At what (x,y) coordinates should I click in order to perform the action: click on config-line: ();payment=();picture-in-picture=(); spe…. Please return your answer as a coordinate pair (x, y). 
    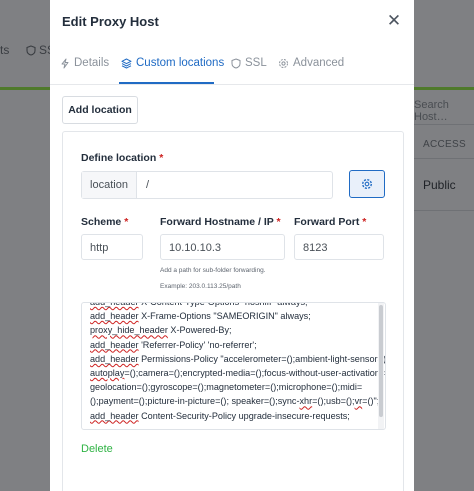
    Looking at the image, I should click on (235, 401).